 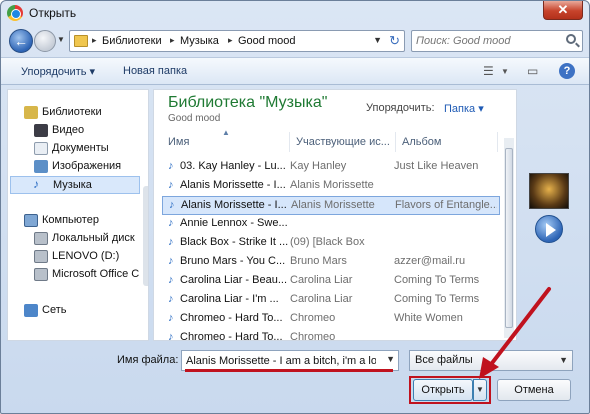 What do you see at coordinates (428, 318) in the screenshot?
I see `row-album: White Women` at bounding box center [428, 318].